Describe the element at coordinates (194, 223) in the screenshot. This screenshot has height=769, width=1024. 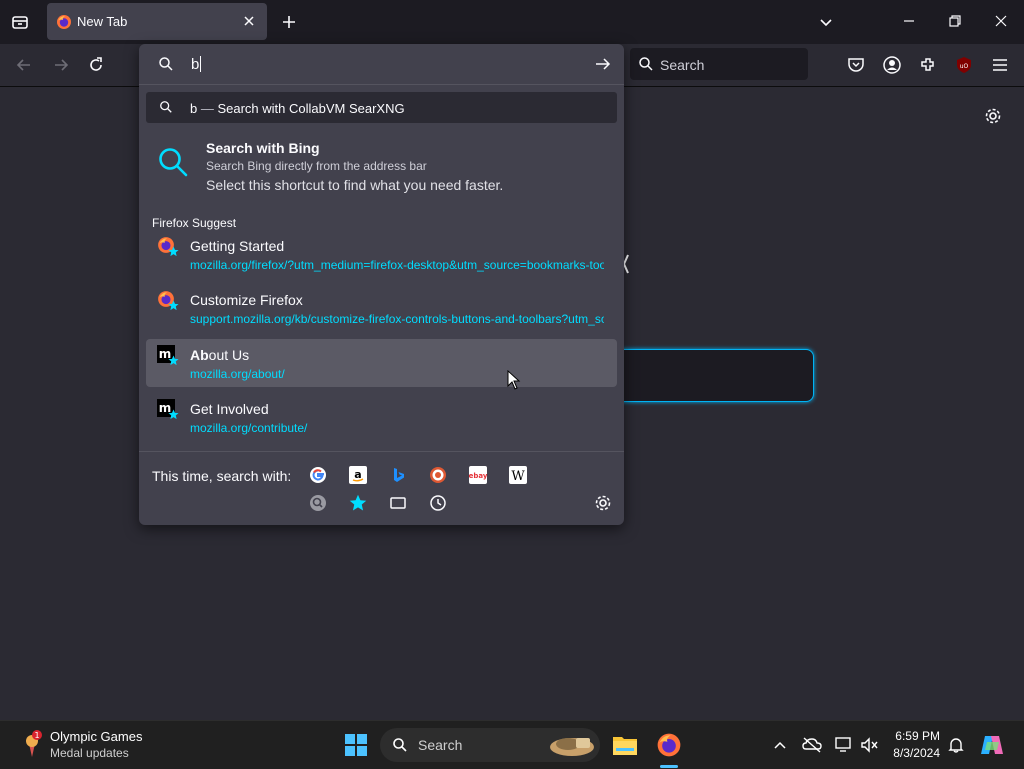
I see `suggest-header: Firefox Suggest` at that location.